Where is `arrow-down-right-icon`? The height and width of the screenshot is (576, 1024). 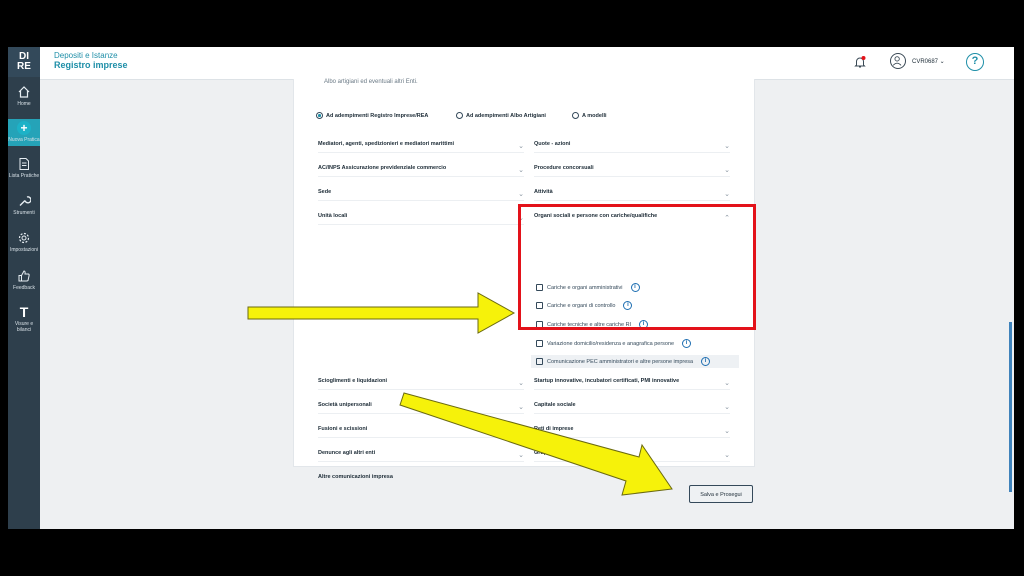
arrow-down-right-icon is located at coordinates (536, 444).